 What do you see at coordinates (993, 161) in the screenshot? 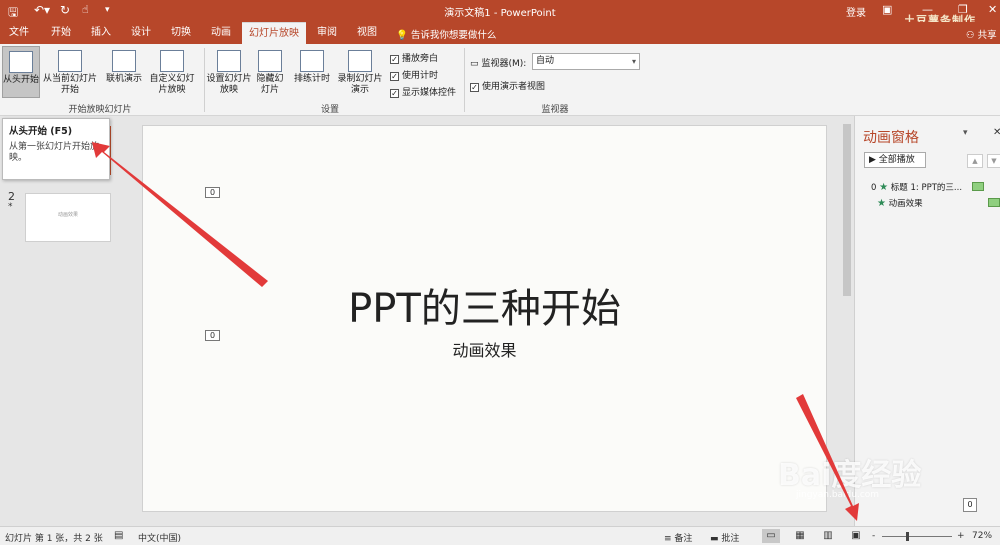
I see `move-down-icon: ▼` at bounding box center [993, 161].